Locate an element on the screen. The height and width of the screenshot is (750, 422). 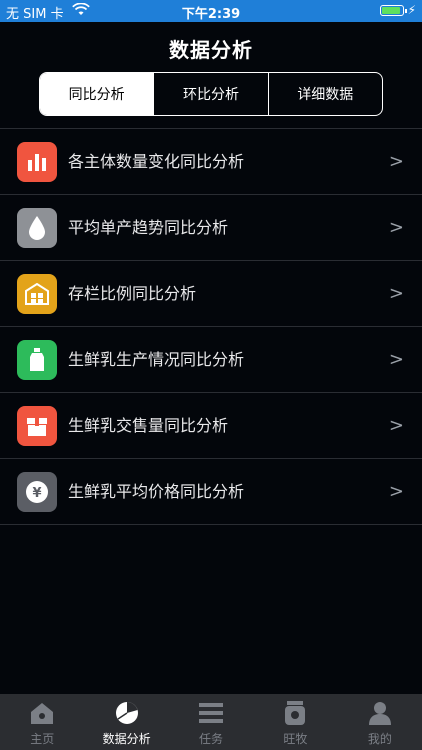
list-item-label: 各主体数量变化同比分析 is located at coordinates (156, 161).